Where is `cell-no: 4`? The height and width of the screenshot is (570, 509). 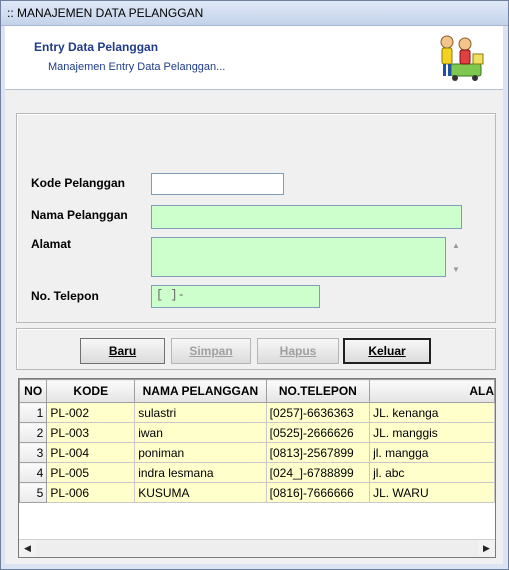
cell-no: 4 is located at coordinates (33, 472).